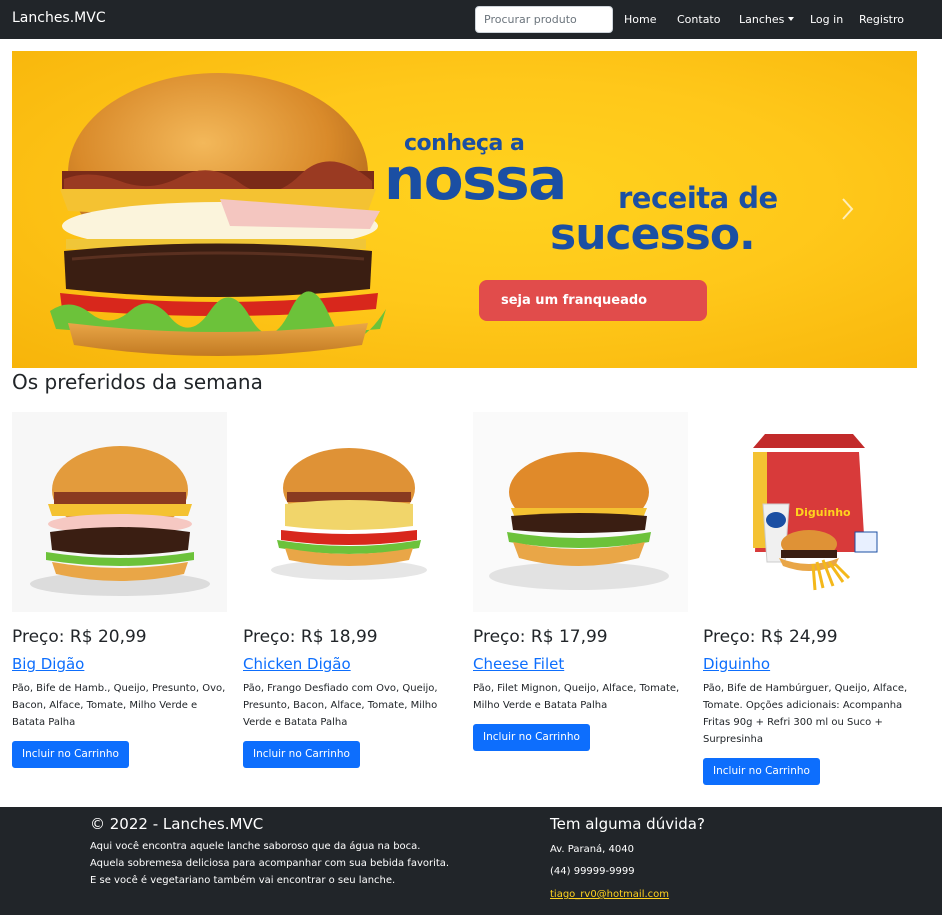 The height and width of the screenshot is (915, 942). Describe the element at coordinates (826, 19) in the screenshot. I see `nav-login: Log in` at that location.